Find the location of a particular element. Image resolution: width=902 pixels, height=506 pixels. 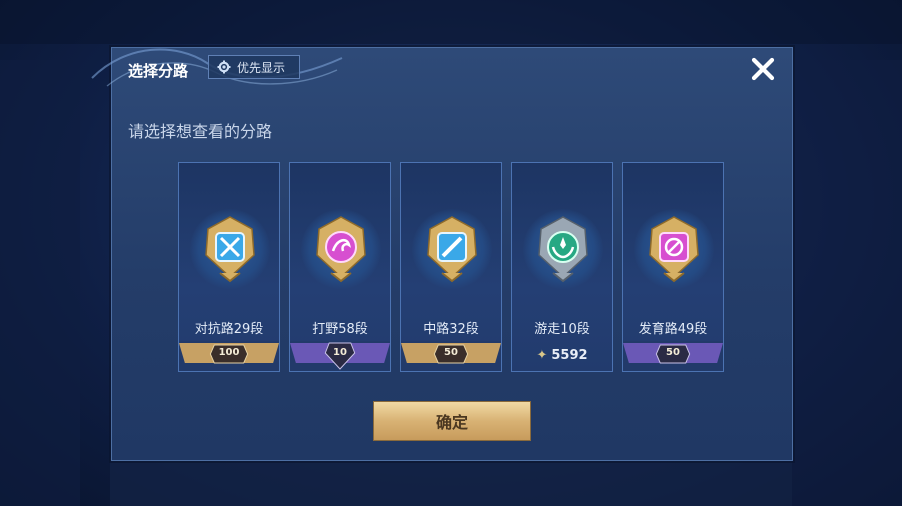

selection-prompt: 请选择想查看的分路 is located at coordinates (200, 131).